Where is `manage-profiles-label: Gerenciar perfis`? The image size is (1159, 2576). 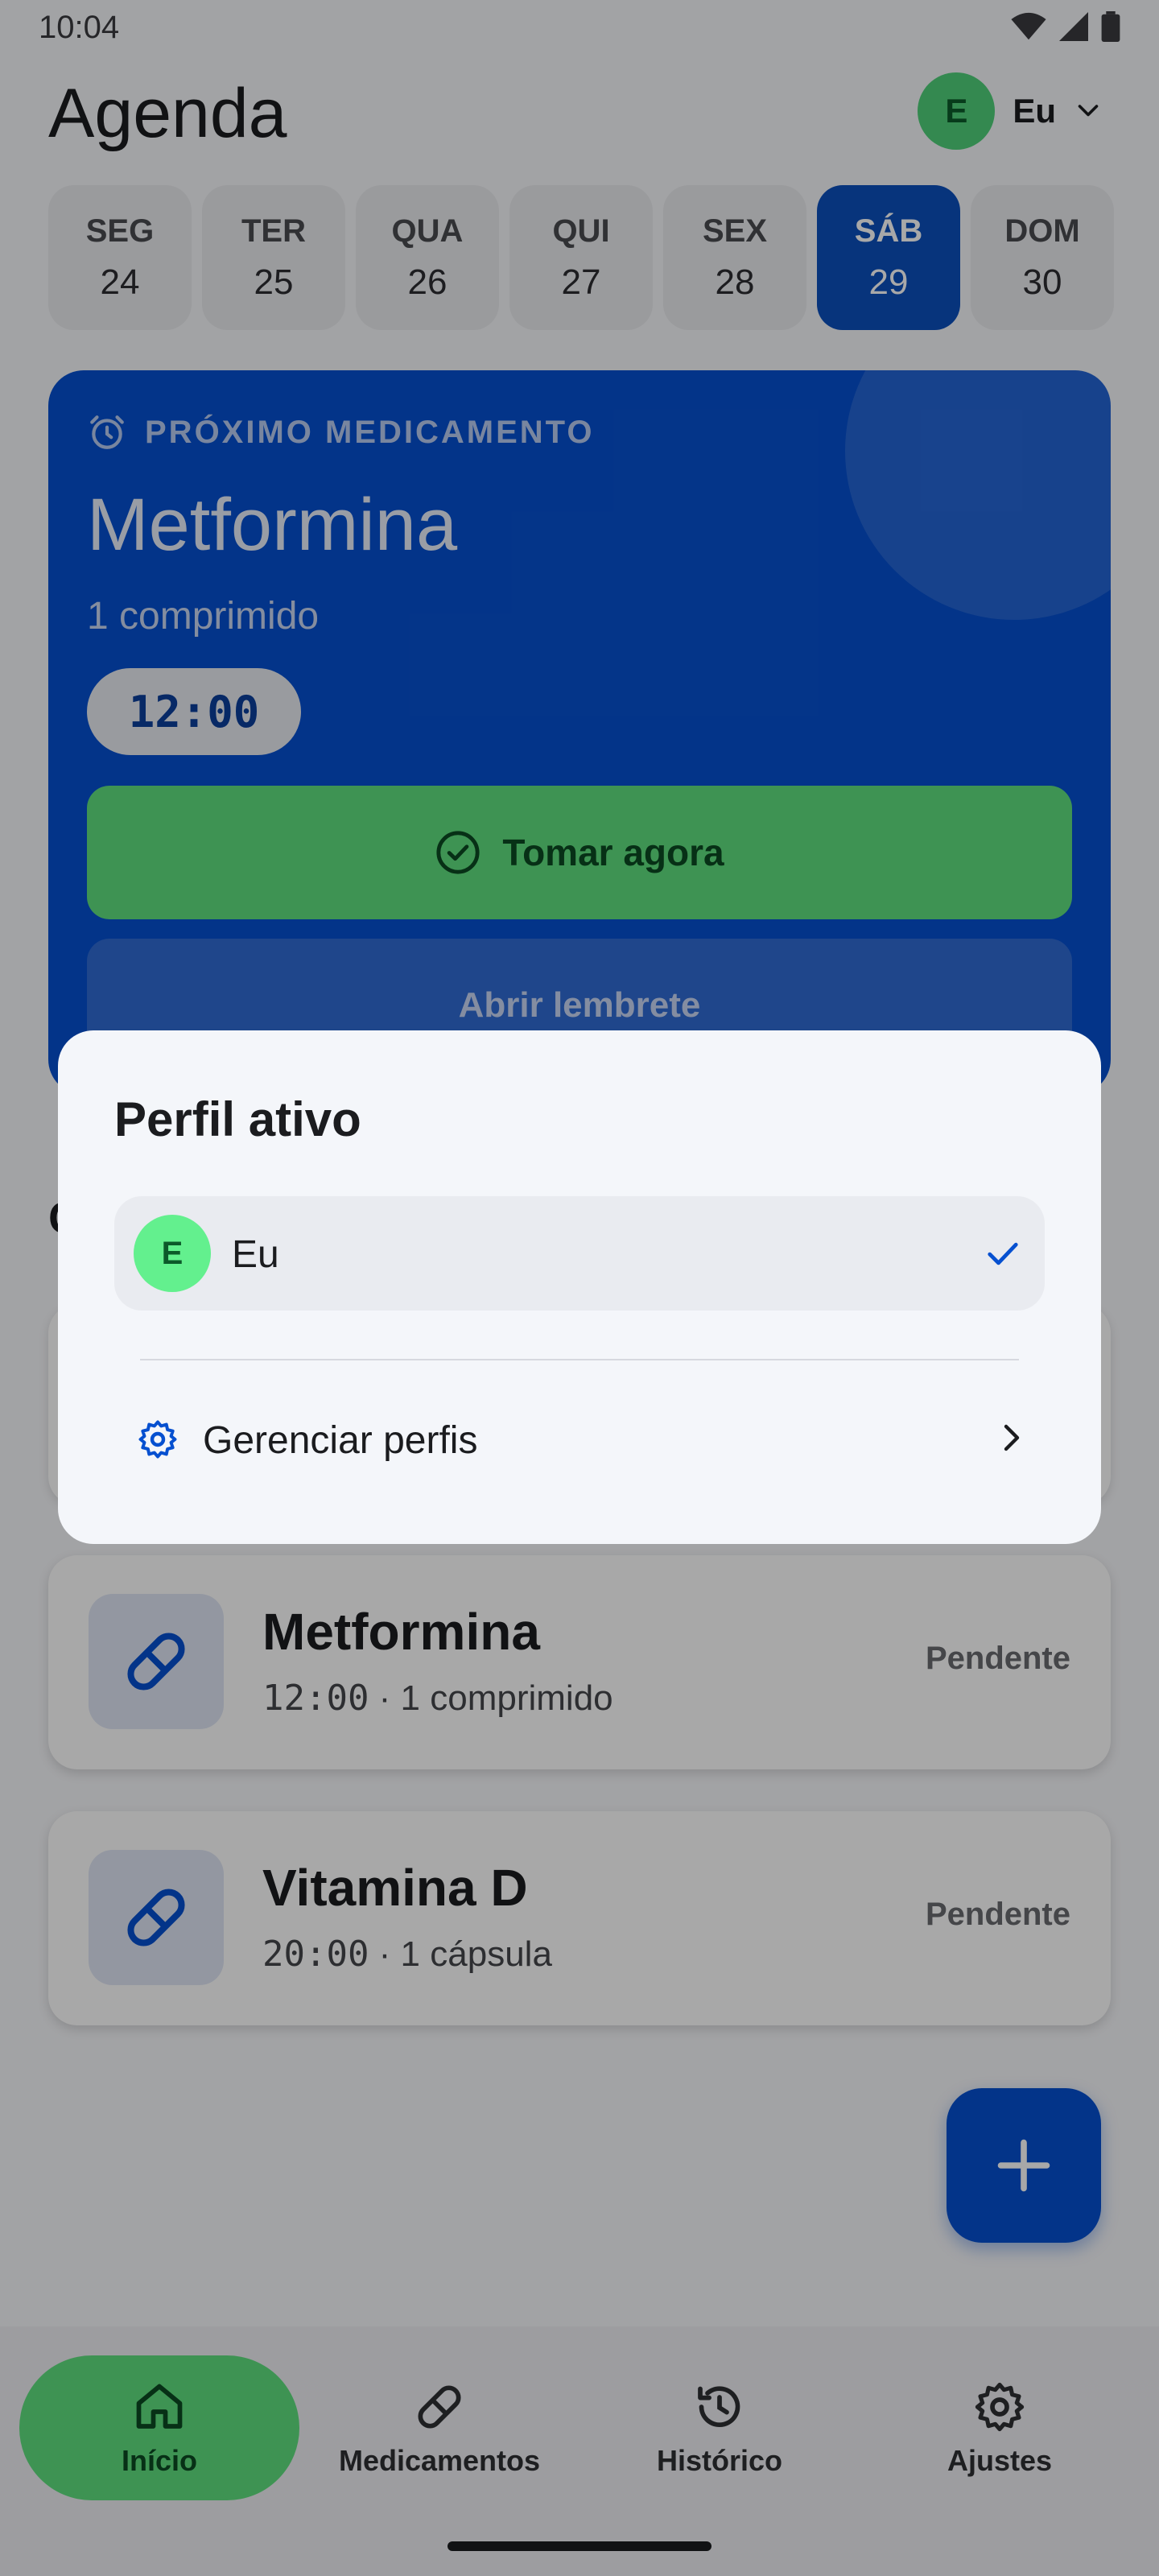 manage-profiles-label: Gerenciar perfis is located at coordinates (340, 1440).